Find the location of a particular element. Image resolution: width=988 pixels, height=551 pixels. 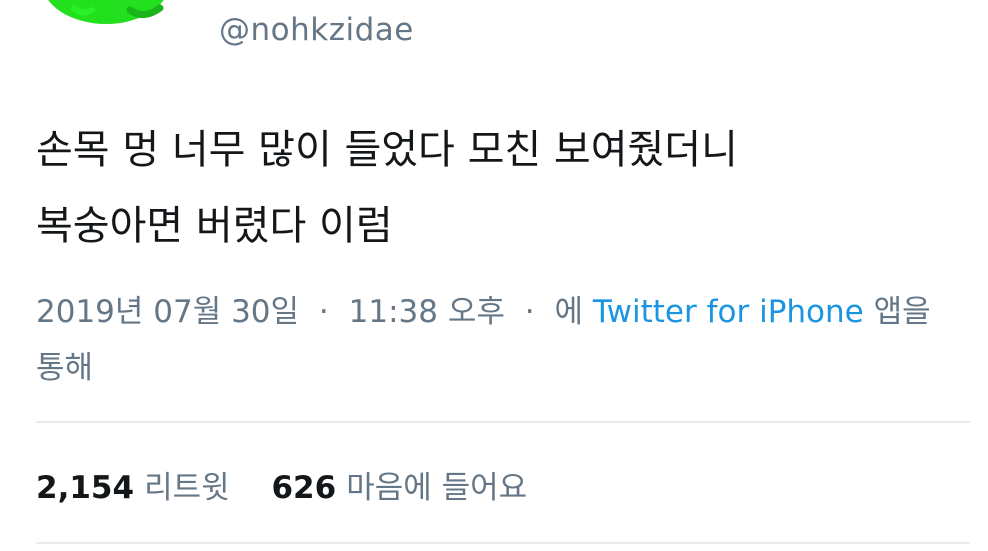

tweet-date: 2019년 07월 30일 is located at coordinates (167, 312).